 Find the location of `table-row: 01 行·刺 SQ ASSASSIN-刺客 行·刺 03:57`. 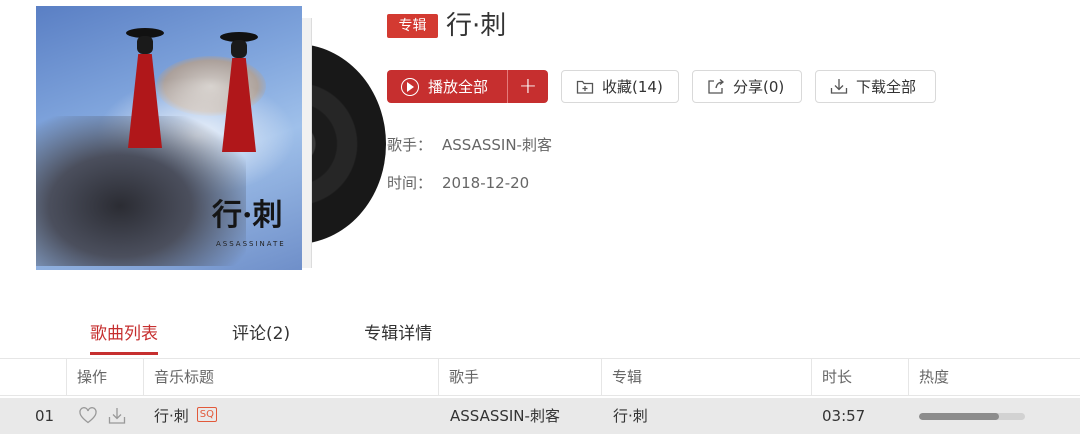

table-row: 01 行·刺 SQ ASSASSIN-刺客 行·刺 03:57 is located at coordinates (540, 416).